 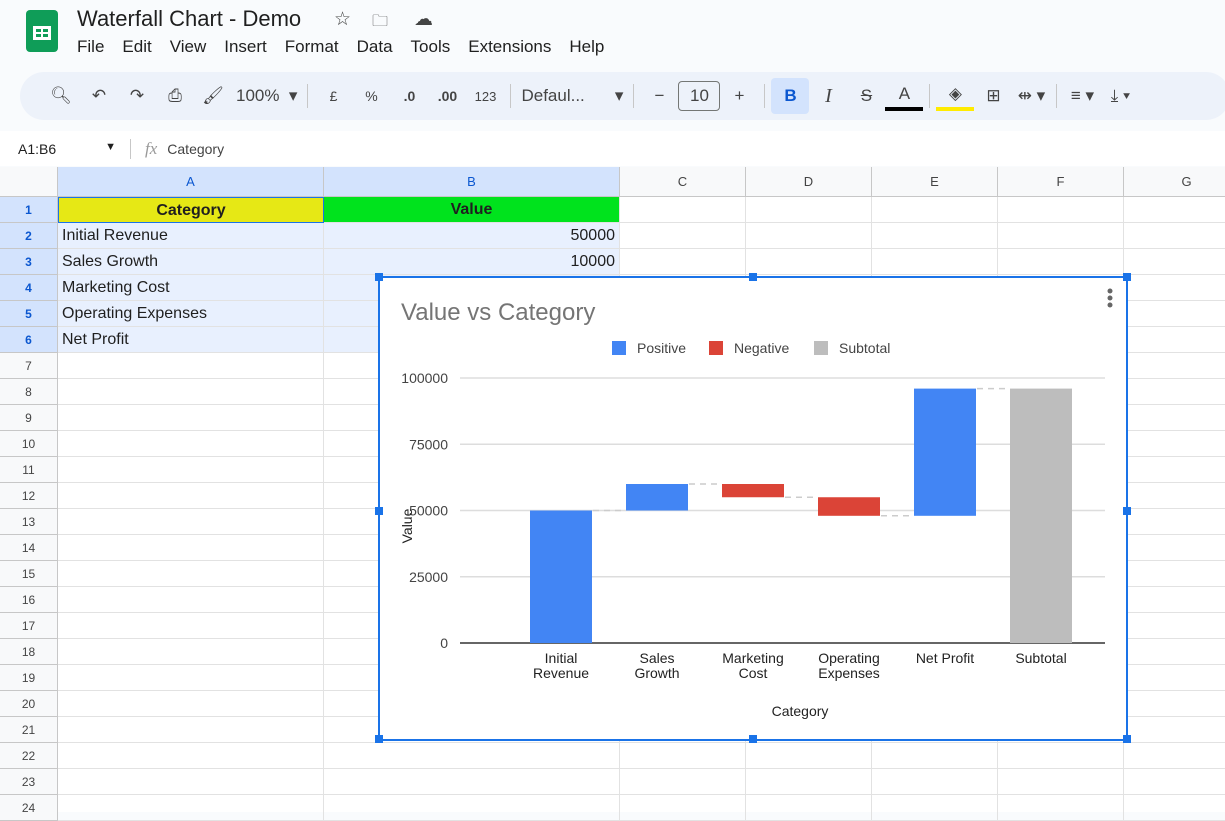 What do you see at coordinates (1174, 496) in the screenshot?
I see `cell-g12` at bounding box center [1174, 496].